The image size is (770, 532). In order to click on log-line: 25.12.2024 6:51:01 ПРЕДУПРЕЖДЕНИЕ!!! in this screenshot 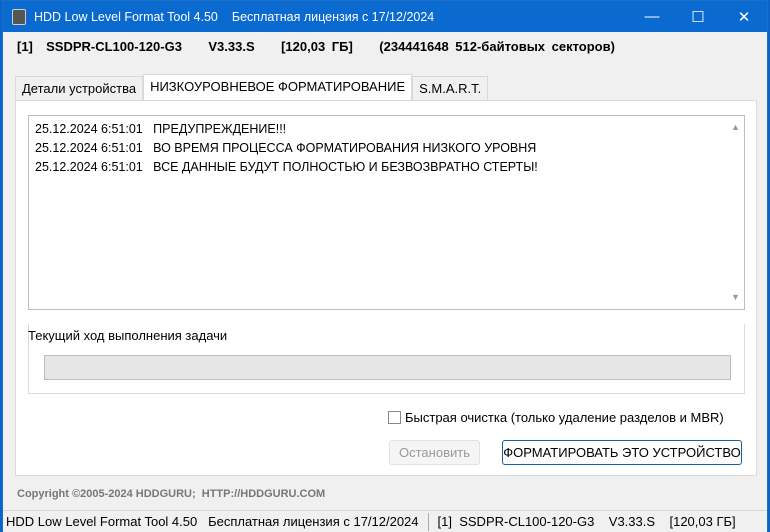, I will do `click(161, 129)`.